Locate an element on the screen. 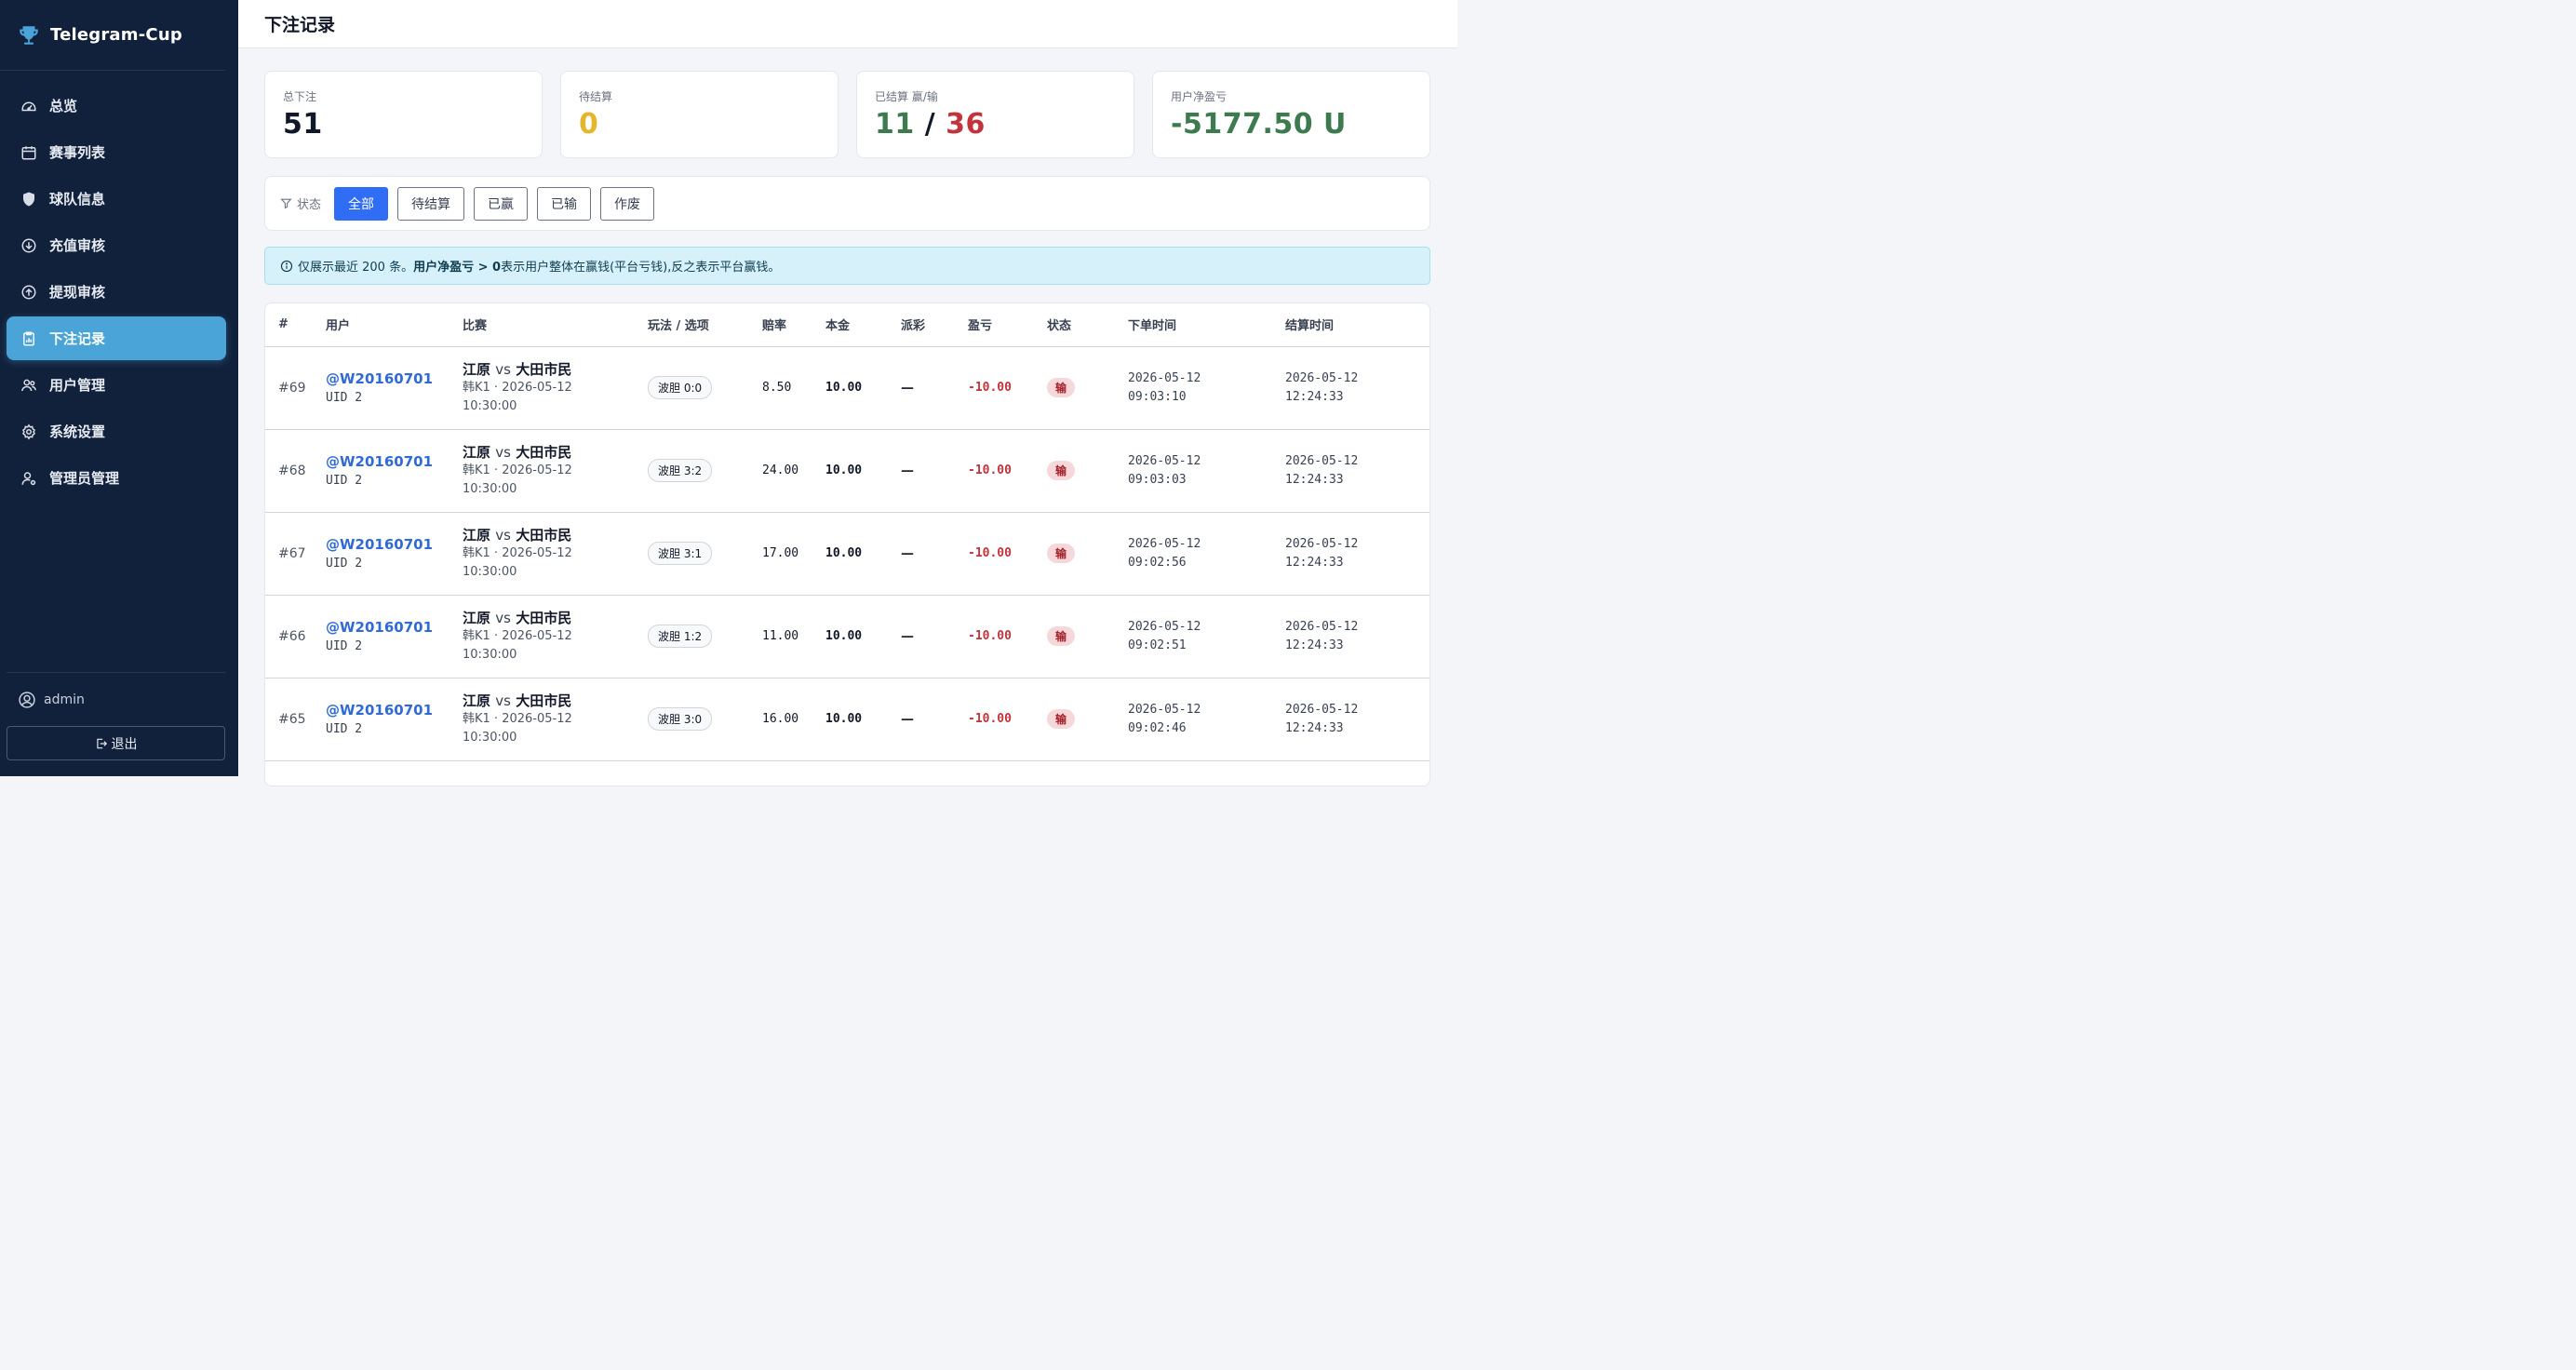 The width and height of the screenshot is (2576, 1370). odds-cell: 11.00 is located at coordinates (793, 637).